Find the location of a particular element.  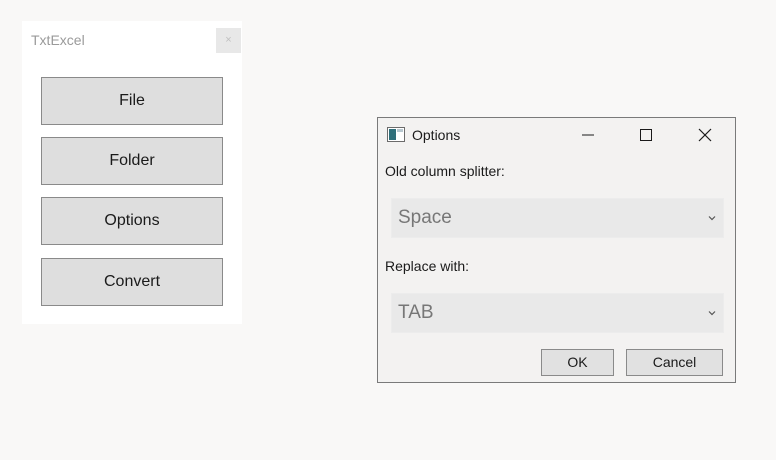

window-close-button: × is located at coordinates (228, 40).